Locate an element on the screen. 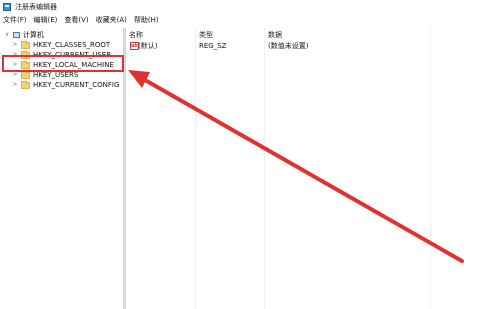 The height and width of the screenshot is (309, 485). tree-root-computer: ∨ 计算机 is located at coordinates (60, 35).